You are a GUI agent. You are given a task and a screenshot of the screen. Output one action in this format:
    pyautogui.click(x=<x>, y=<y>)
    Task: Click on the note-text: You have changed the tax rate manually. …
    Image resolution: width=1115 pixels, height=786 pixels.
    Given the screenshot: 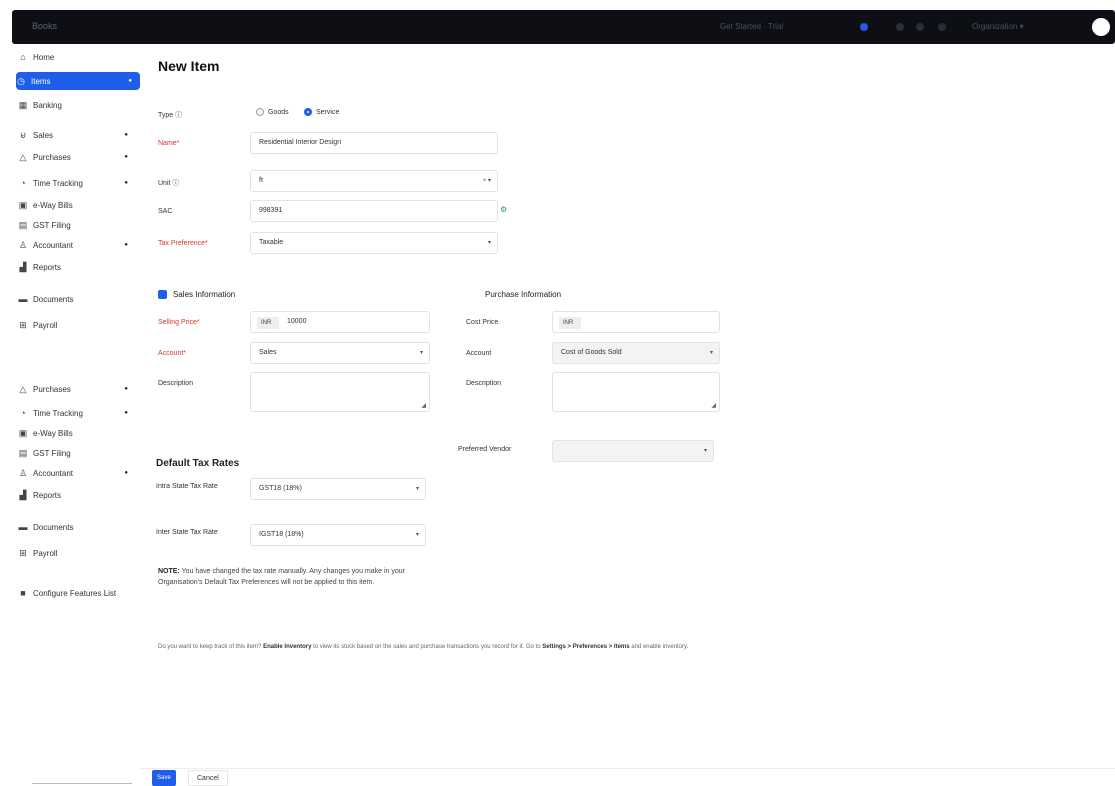 What is the action you would take?
    pyautogui.click(x=281, y=577)
    